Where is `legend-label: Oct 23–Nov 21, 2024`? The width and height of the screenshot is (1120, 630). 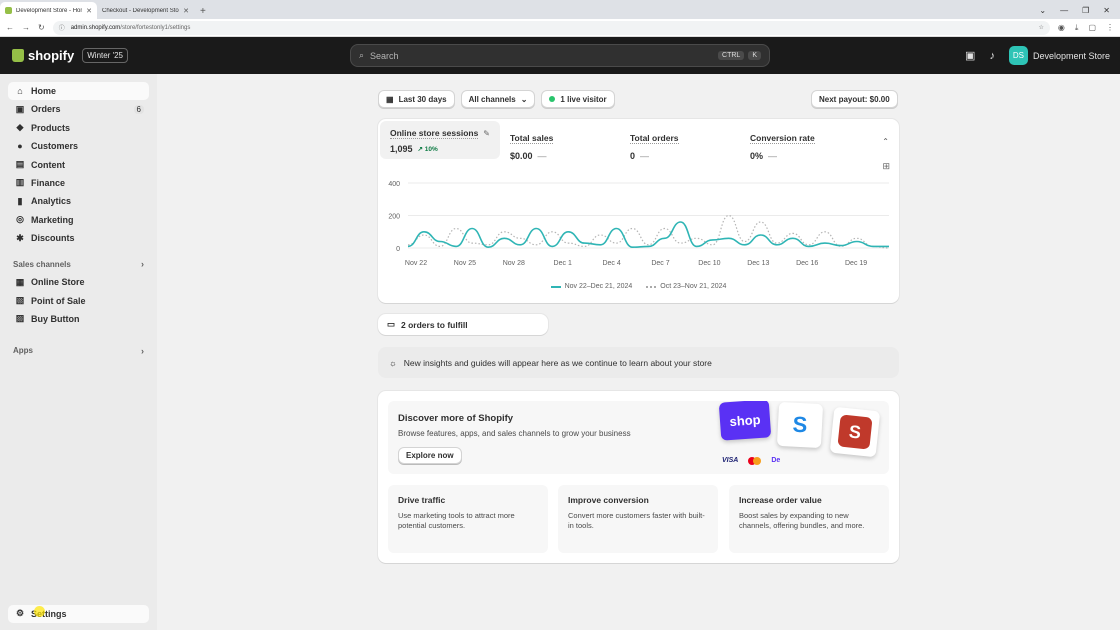 legend-label: Oct 23–Nov 21, 2024 is located at coordinates (693, 286).